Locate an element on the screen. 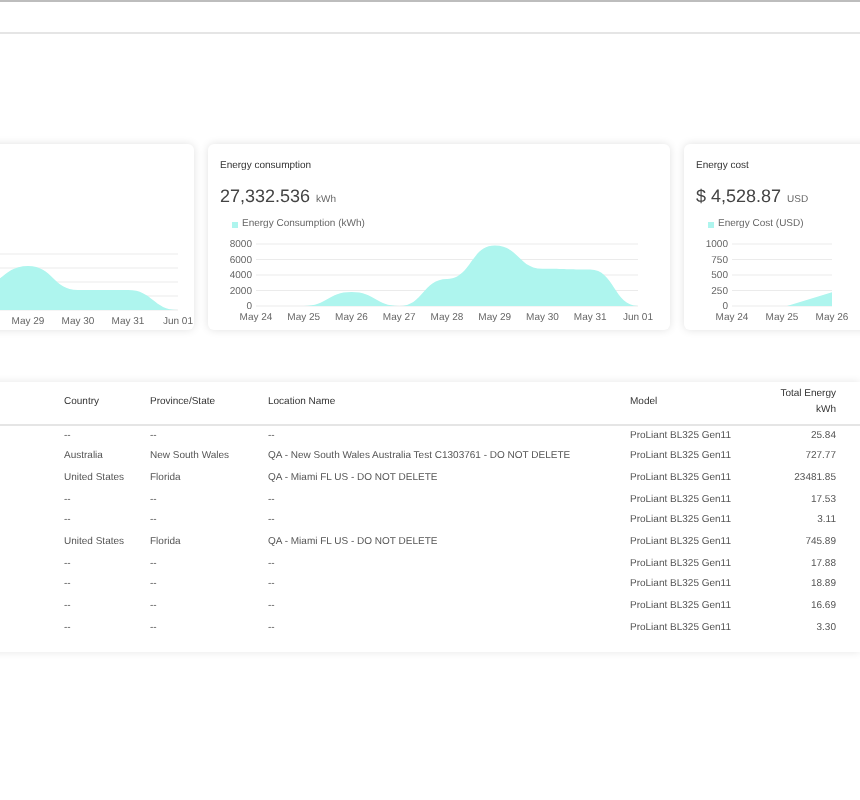 This screenshot has height=800, width=860. metric-value: $ 4,528.87 is located at coordinates (739, 196).